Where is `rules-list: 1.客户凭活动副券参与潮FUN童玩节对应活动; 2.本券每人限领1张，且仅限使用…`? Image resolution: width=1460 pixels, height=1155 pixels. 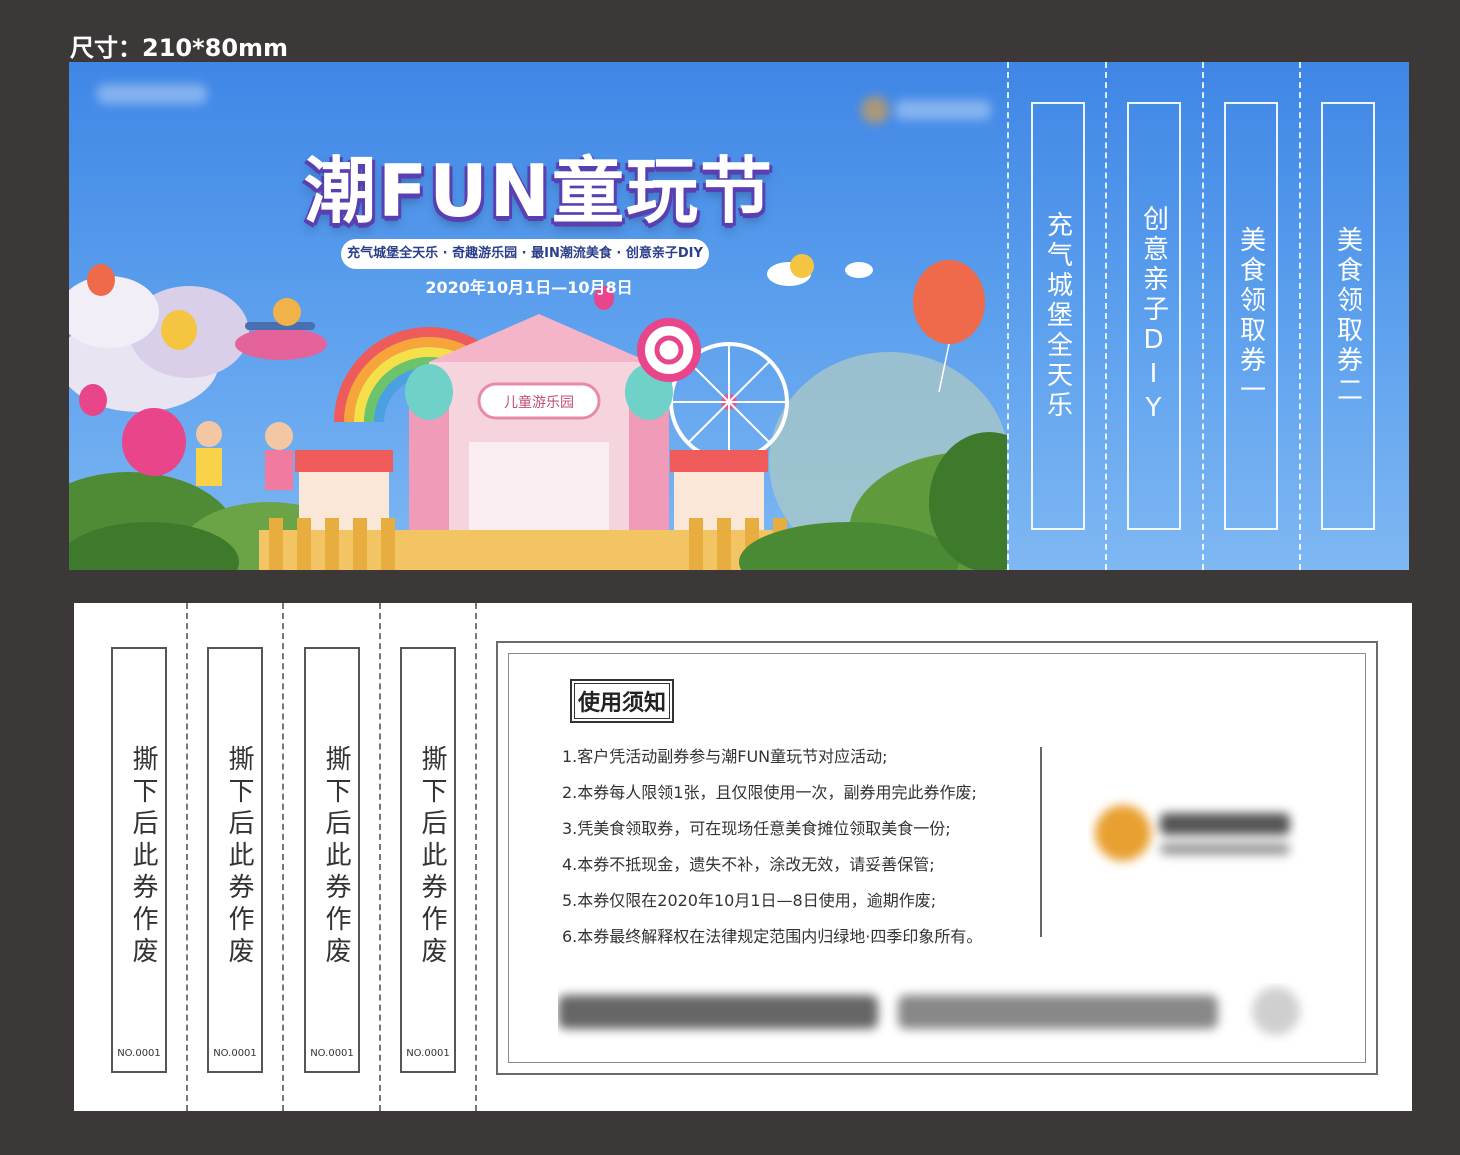
rules-list: 1.客户凭活动副券参与潮FUN童玩节对应活动; 2.本券每人限领1张，且仅限使用… is located at coordinates (772, 847).